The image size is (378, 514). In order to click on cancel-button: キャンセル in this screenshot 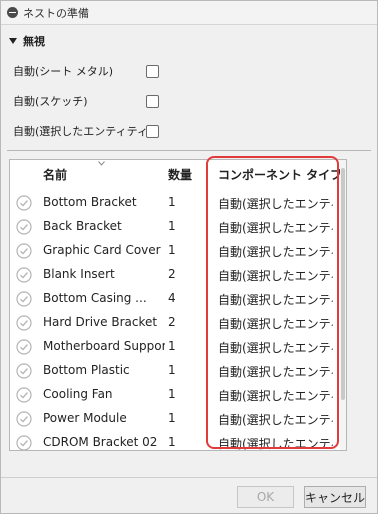, I will do `click(335, 497)`.